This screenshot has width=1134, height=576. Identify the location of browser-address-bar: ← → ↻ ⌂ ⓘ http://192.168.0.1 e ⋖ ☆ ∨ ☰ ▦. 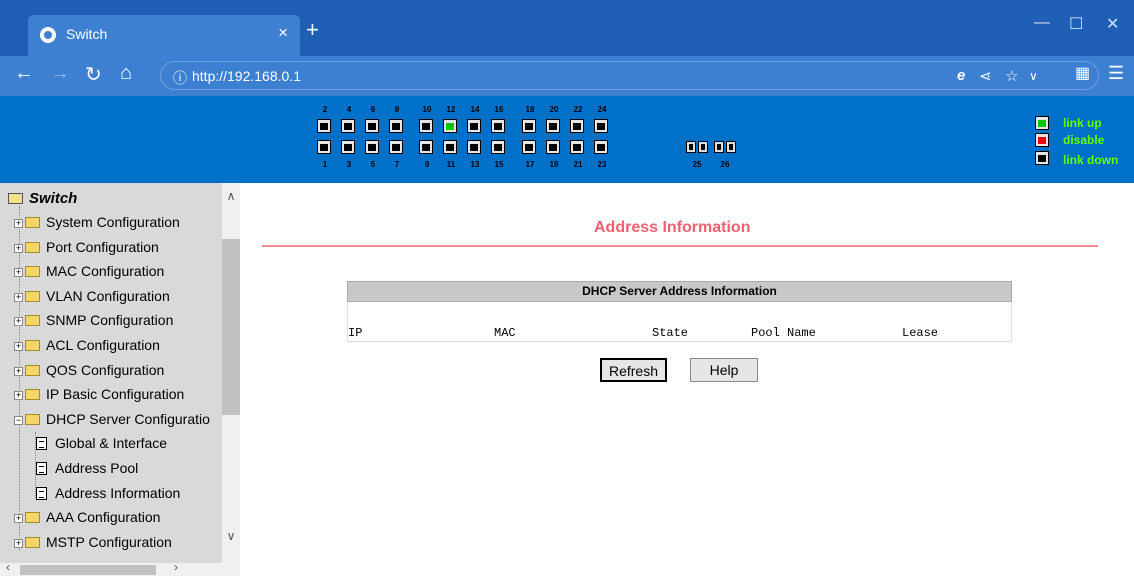
(567, 76).